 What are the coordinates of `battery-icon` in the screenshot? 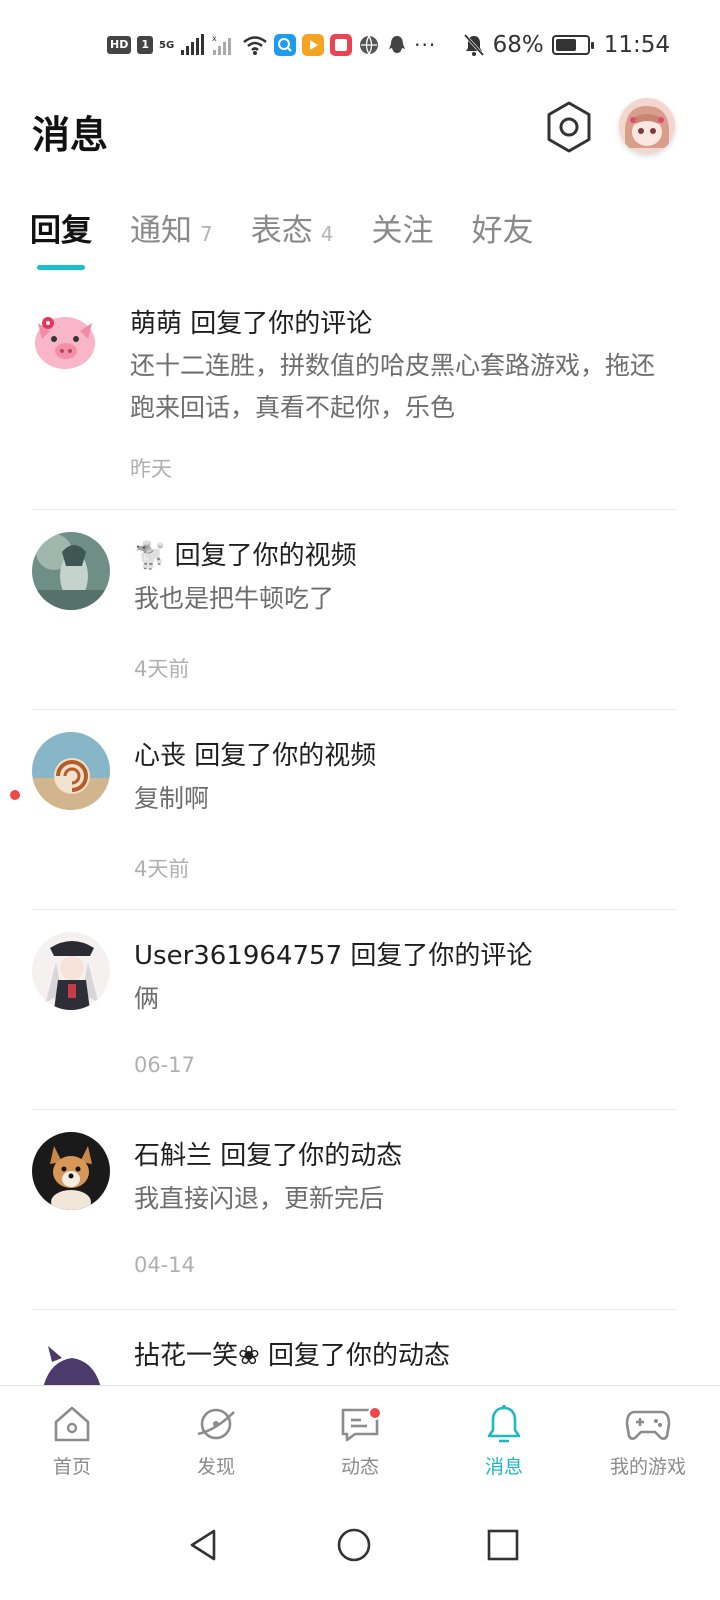 It's located at (572, 45).